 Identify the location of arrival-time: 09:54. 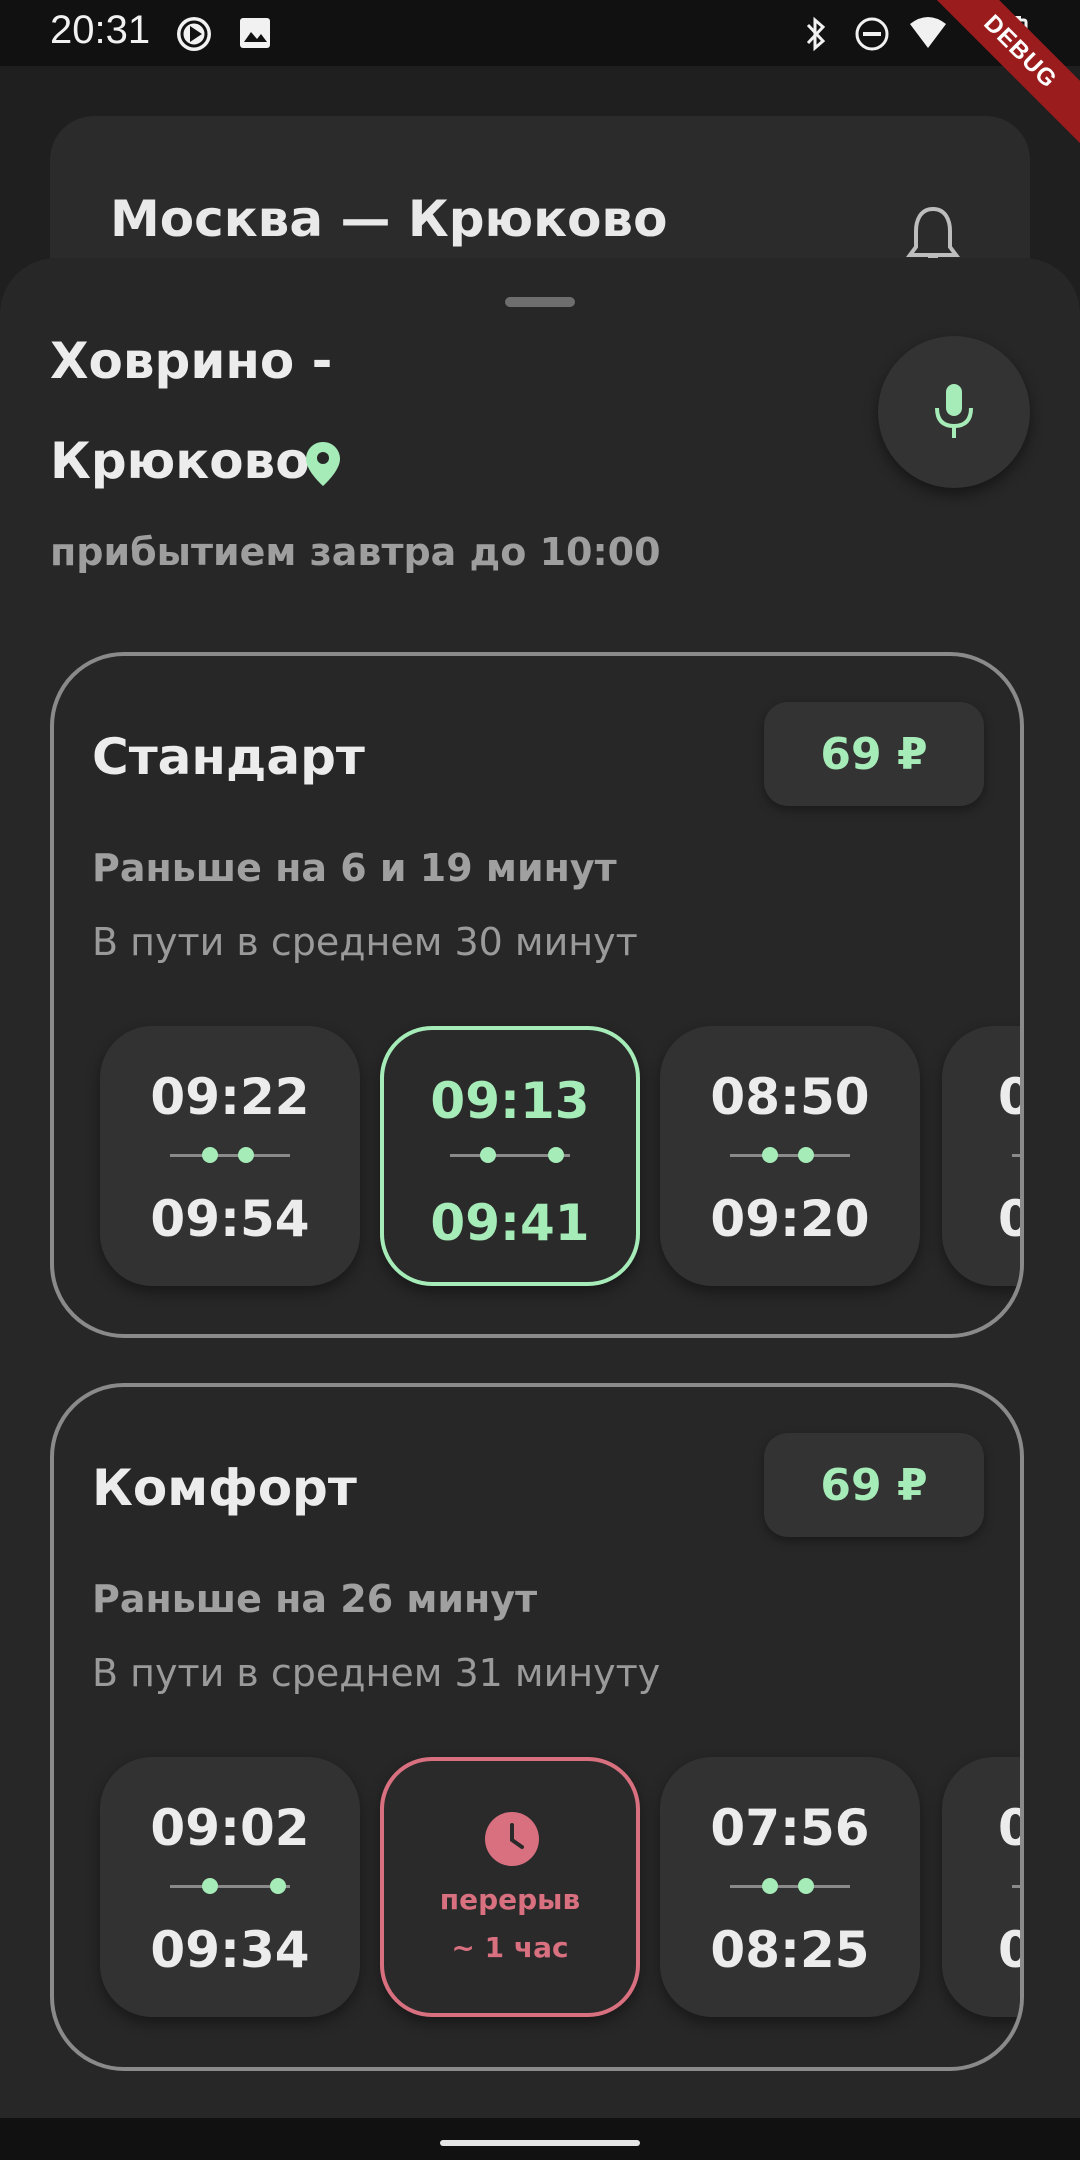
(230, 1219).